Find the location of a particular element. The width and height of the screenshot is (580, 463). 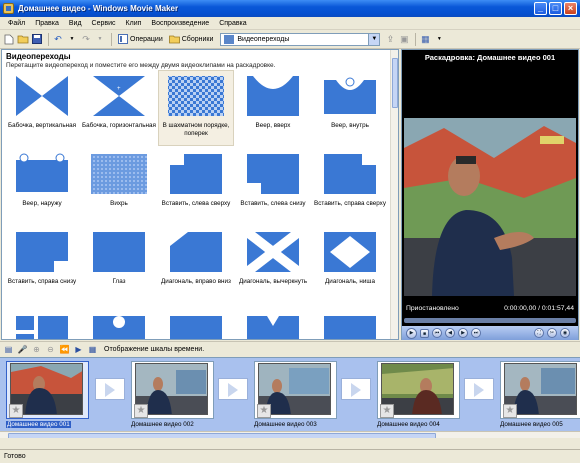

show-timeline-button: Отображение шкалы времени. is located at coordinates (154, 349).